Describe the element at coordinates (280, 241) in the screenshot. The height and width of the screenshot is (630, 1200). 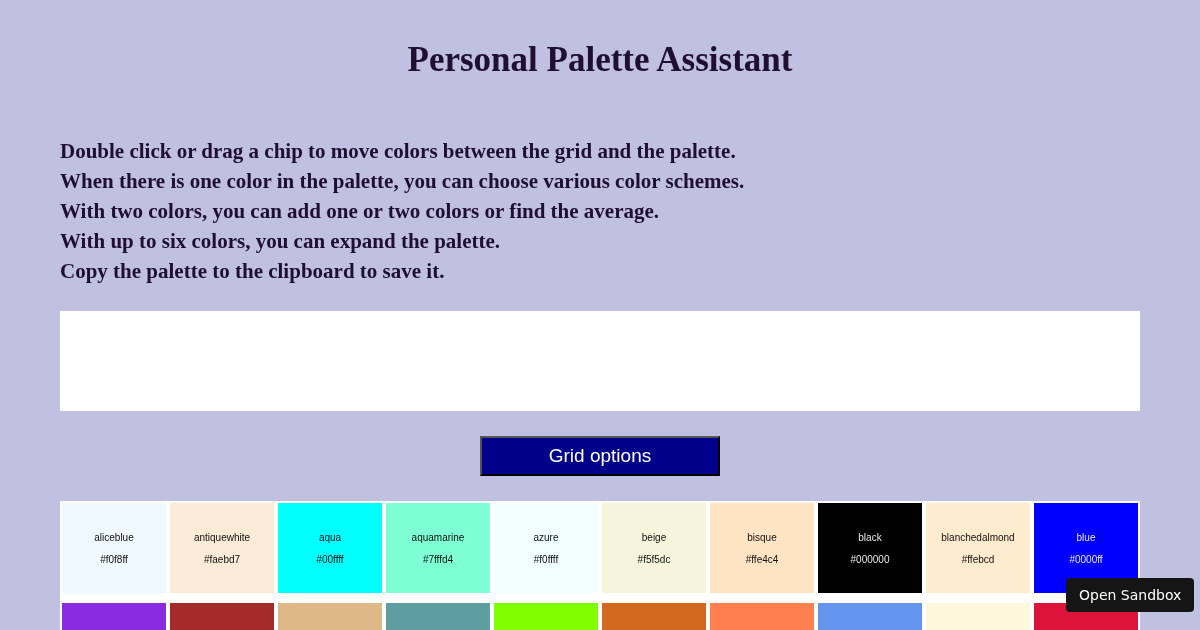
I see `instruction-text: With up to six colors, you can expand the palette.` at that location.